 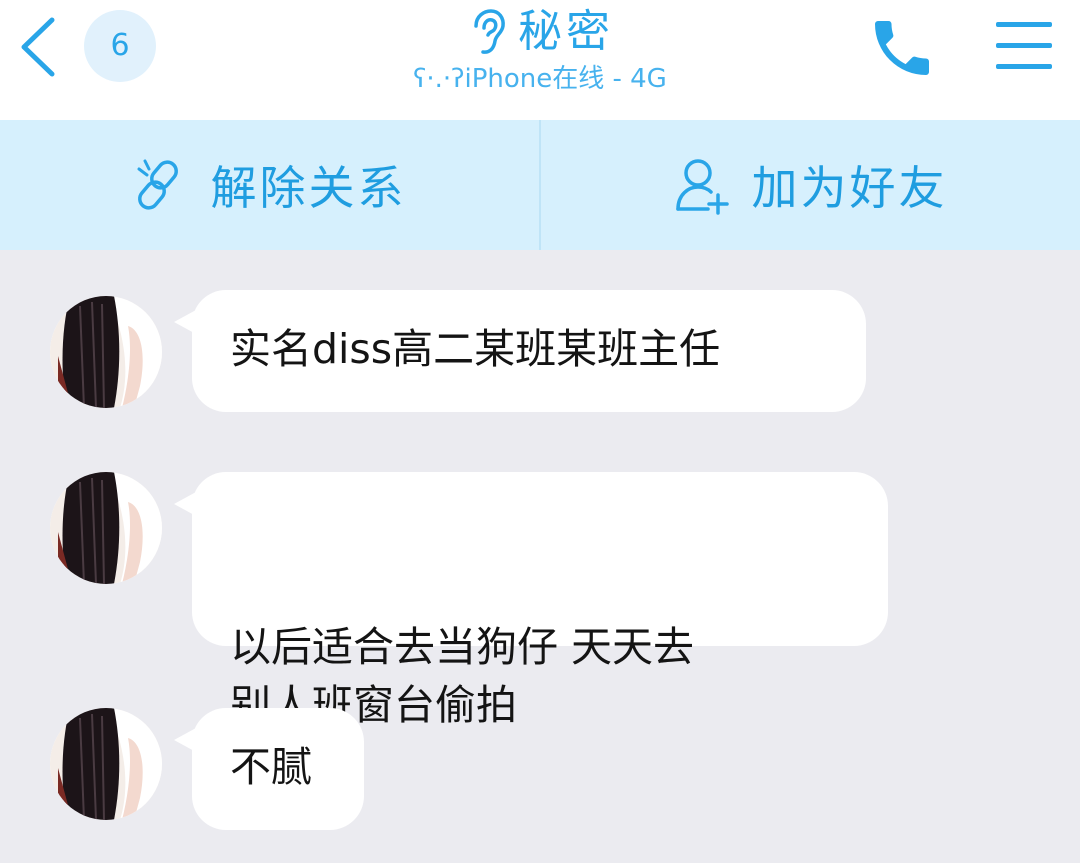 I want to click on add-friend-icon, so click(x=702, y=187).